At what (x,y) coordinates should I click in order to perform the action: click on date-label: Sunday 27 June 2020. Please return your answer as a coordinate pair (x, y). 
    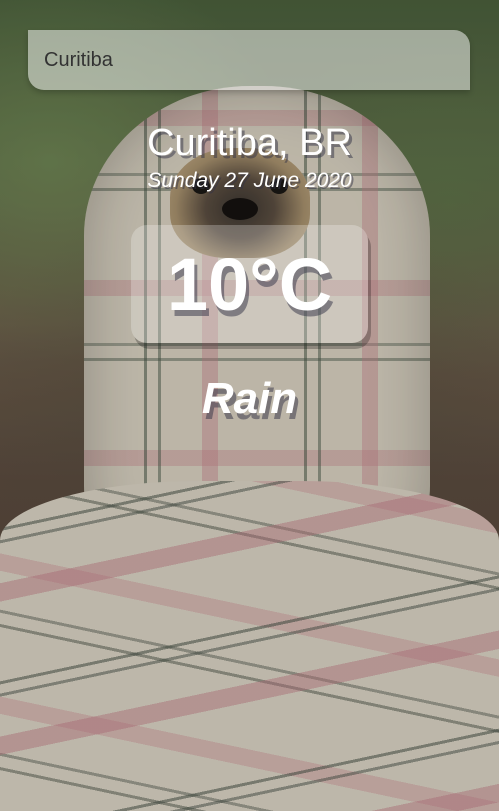
    Looking at the image, I should click on (249, 180).